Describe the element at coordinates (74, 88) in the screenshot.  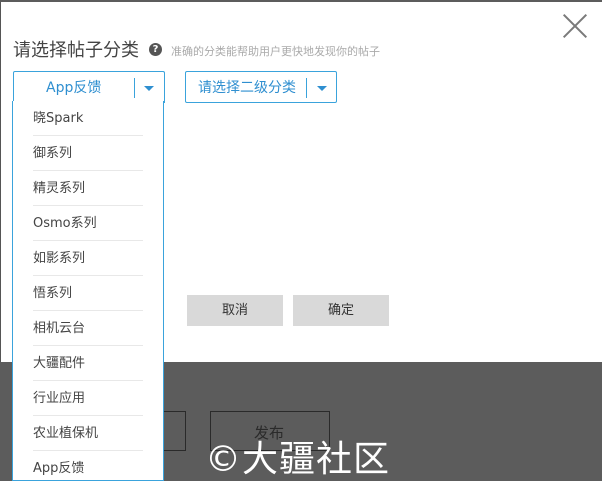
I see `primary-category-value: App反馈` at that location.